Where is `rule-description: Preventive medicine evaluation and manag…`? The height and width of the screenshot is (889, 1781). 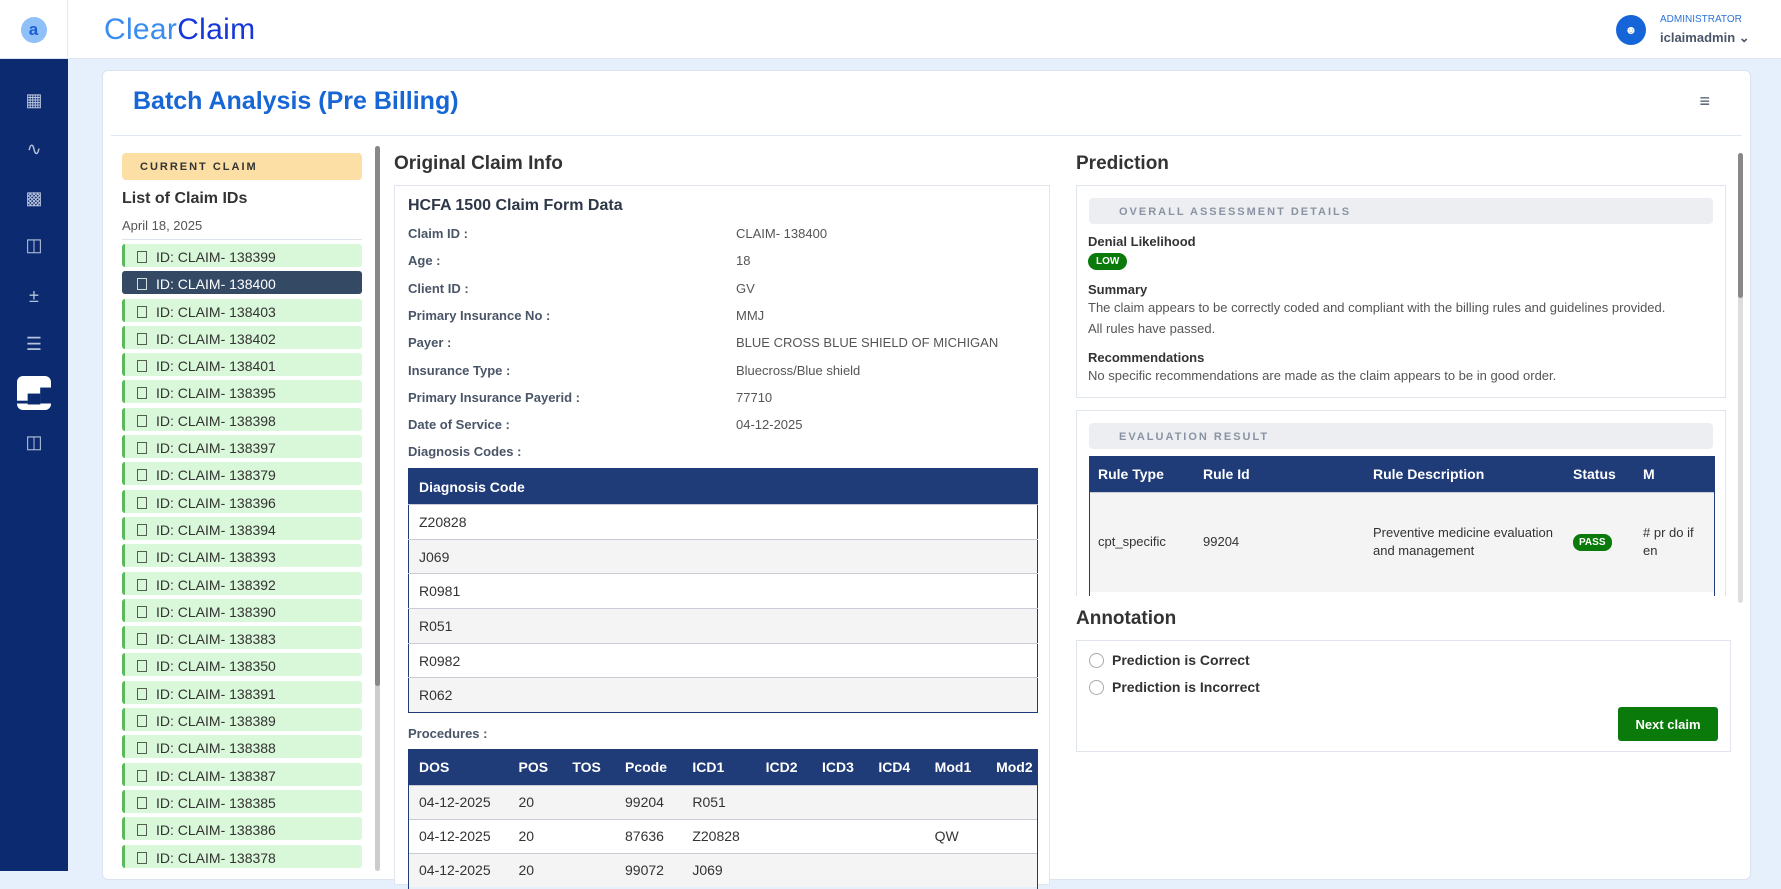
rule-description: Preventive medicine evaluation and manag… is located at coordinates (1465, 541).